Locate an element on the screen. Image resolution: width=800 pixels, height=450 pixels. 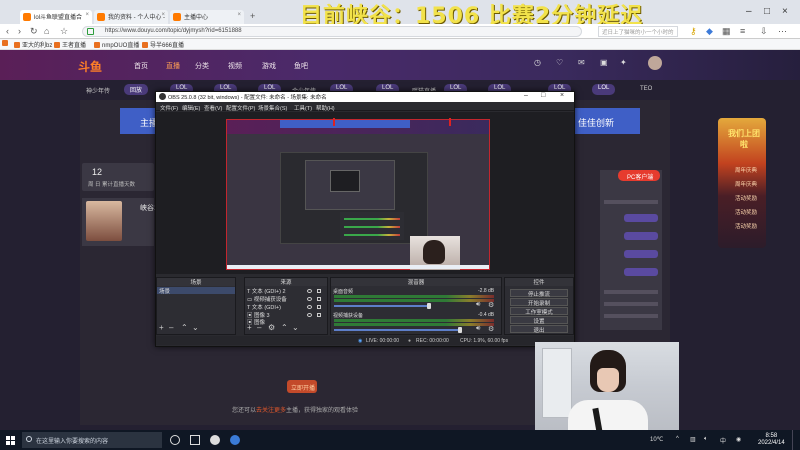
obs-close-icon: × is located at coordinates (562, 95).